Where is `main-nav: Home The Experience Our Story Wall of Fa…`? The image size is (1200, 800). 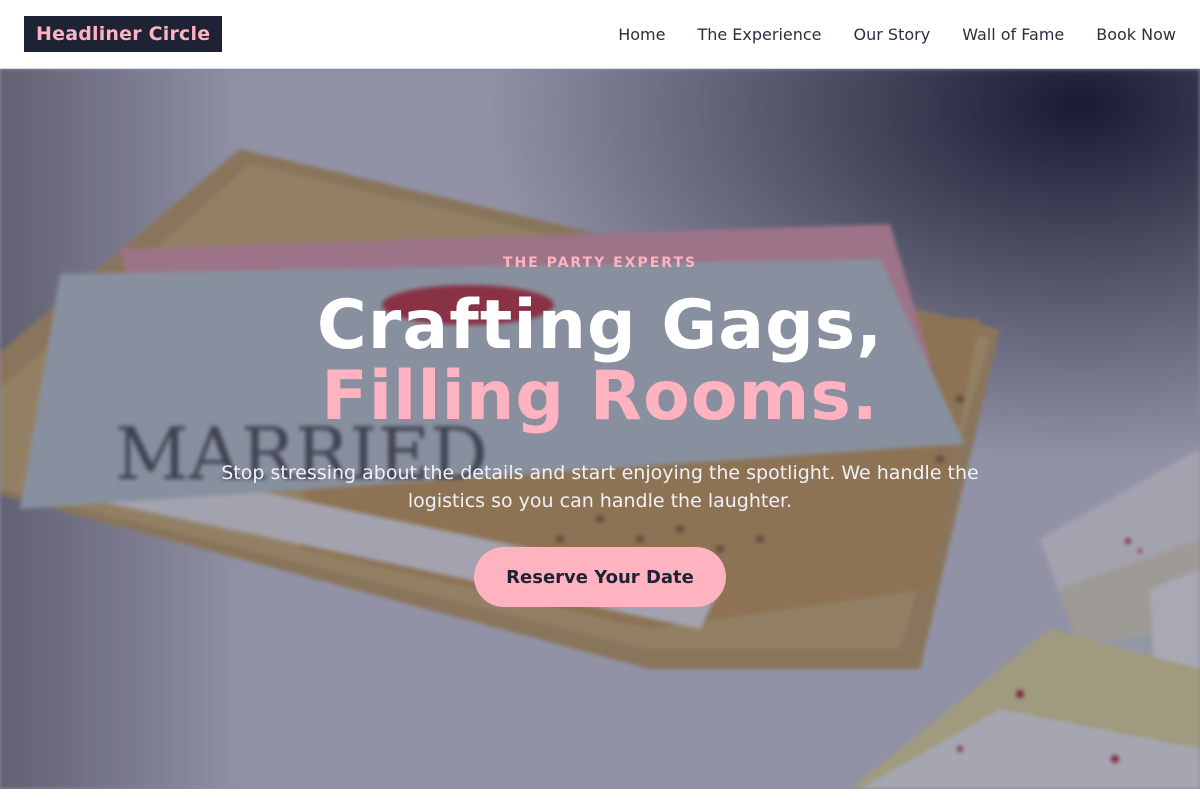
main-nav: Home The Experience Our Story Wall of Fa… is located at coordinates (897, 34).